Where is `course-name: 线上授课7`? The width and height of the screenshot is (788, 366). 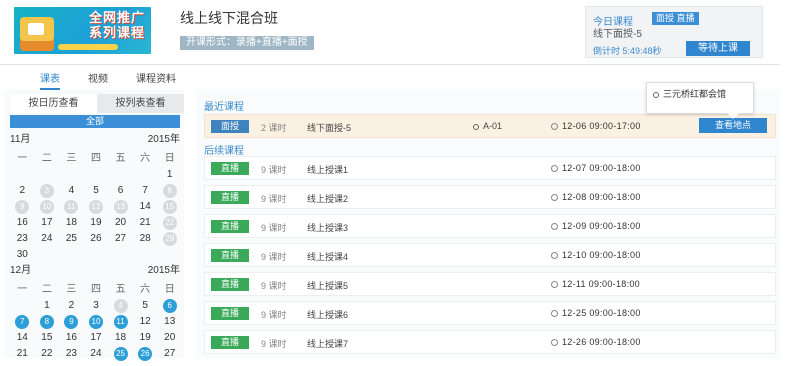 course-name: 线上授课7 is located at coordinates (328, 344).